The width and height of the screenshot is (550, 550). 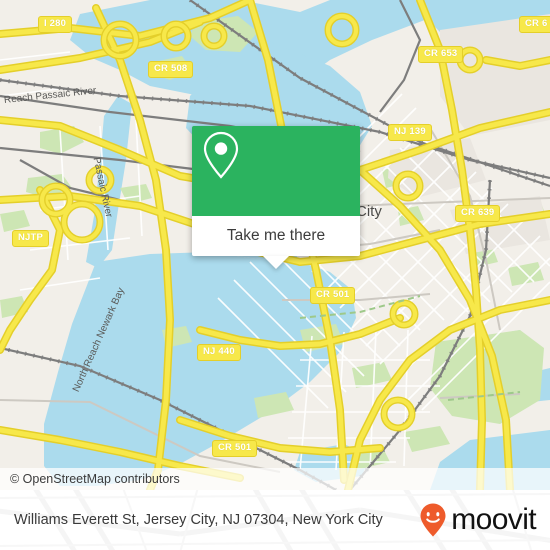 What do you see at coordinates (275, 479) in the screenshot?
I see `map-attribution: © OpenStreetMap contributors` at bounding box center [275, 479].